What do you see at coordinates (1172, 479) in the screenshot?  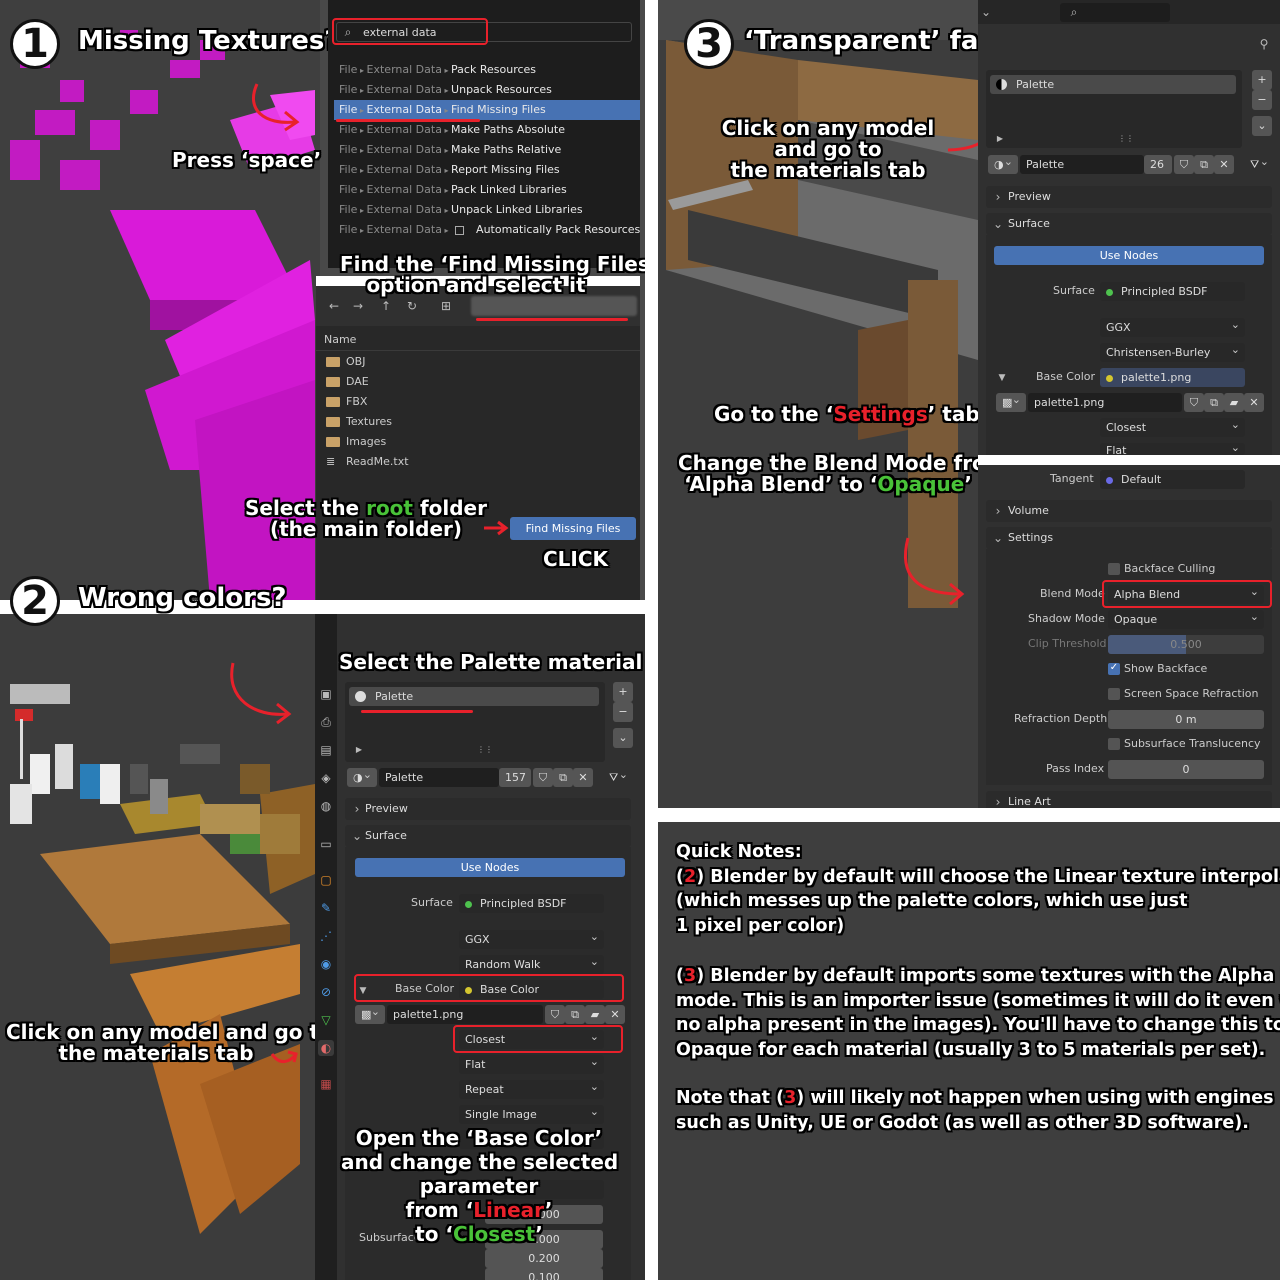 I see `tangent-field: Default` at bounding box center [1172, 479].